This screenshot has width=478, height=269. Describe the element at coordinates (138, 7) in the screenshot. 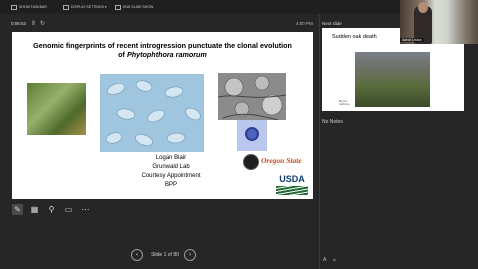

I see `end-slideshow-label: END SLIDE SHOW` at that location.